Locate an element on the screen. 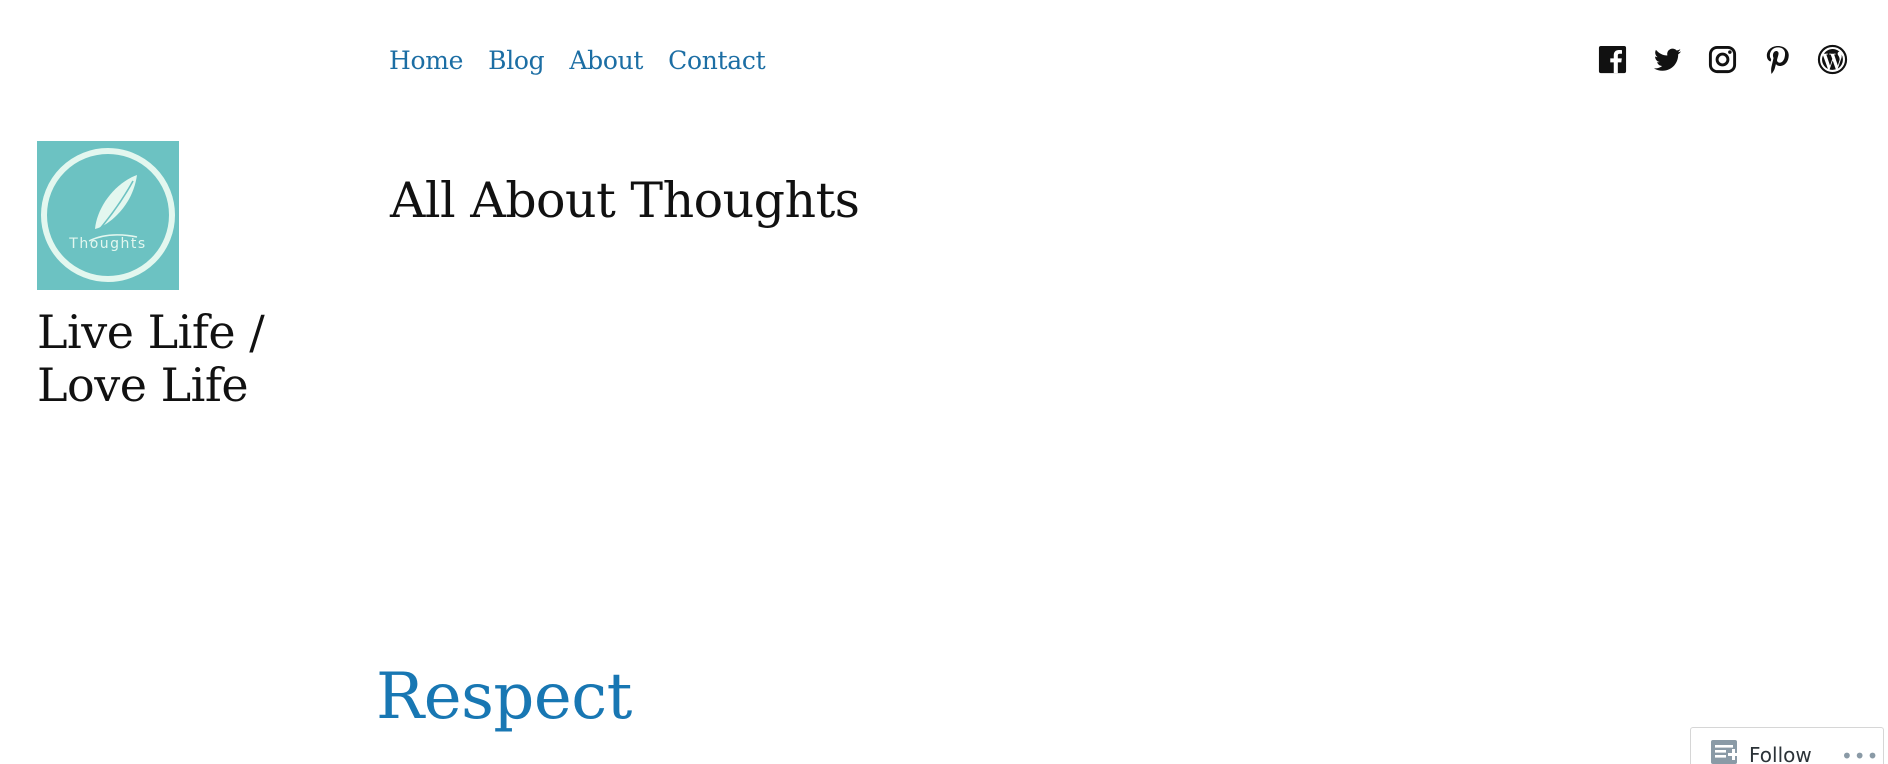  nav-item-contact: Contact is located at coordinates (716, 60).